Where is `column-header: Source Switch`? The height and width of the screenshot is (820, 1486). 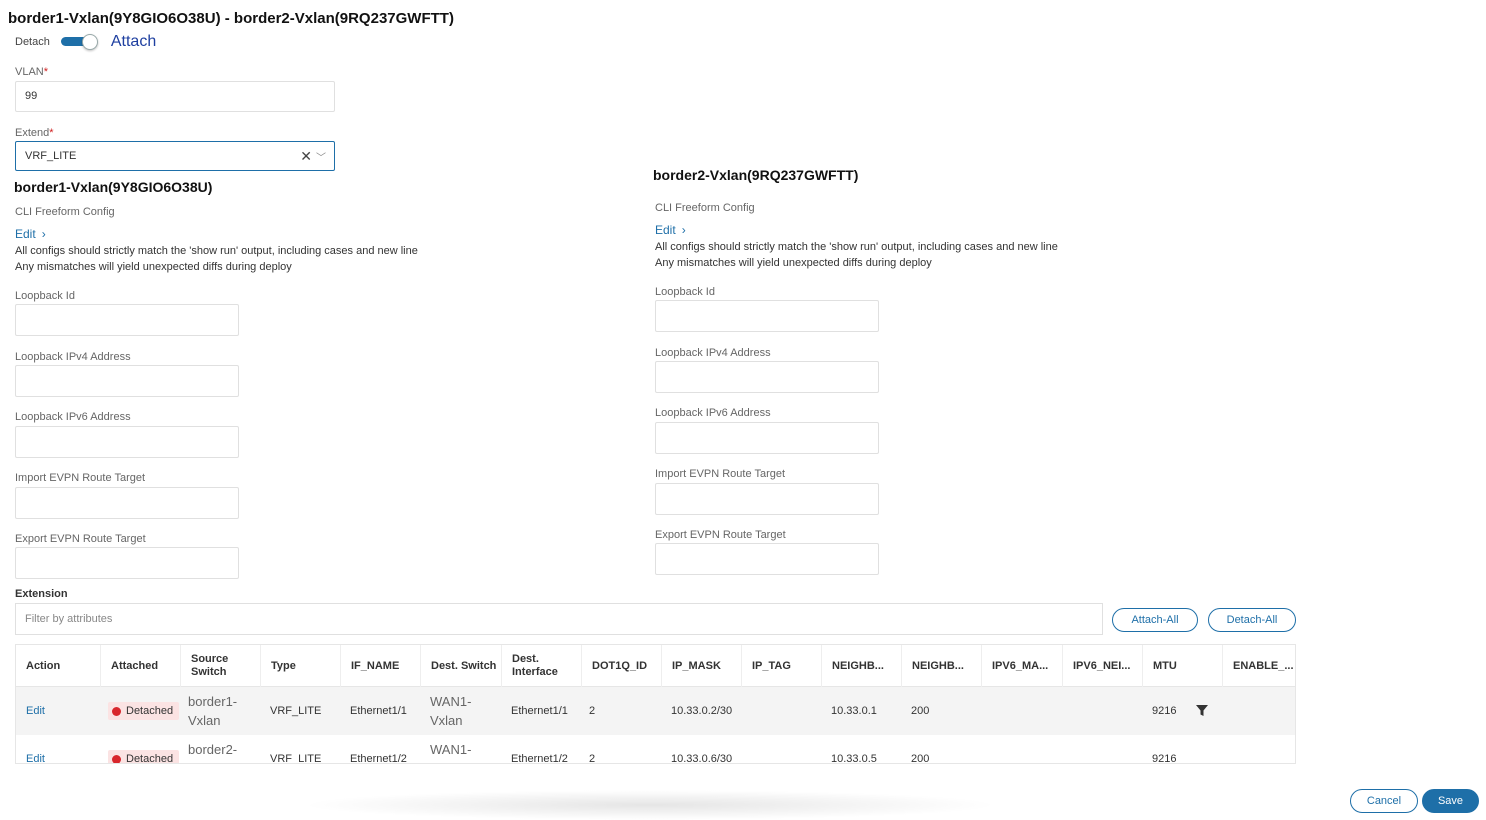
column-header: Source Switch is located at coordinates (220, 666).